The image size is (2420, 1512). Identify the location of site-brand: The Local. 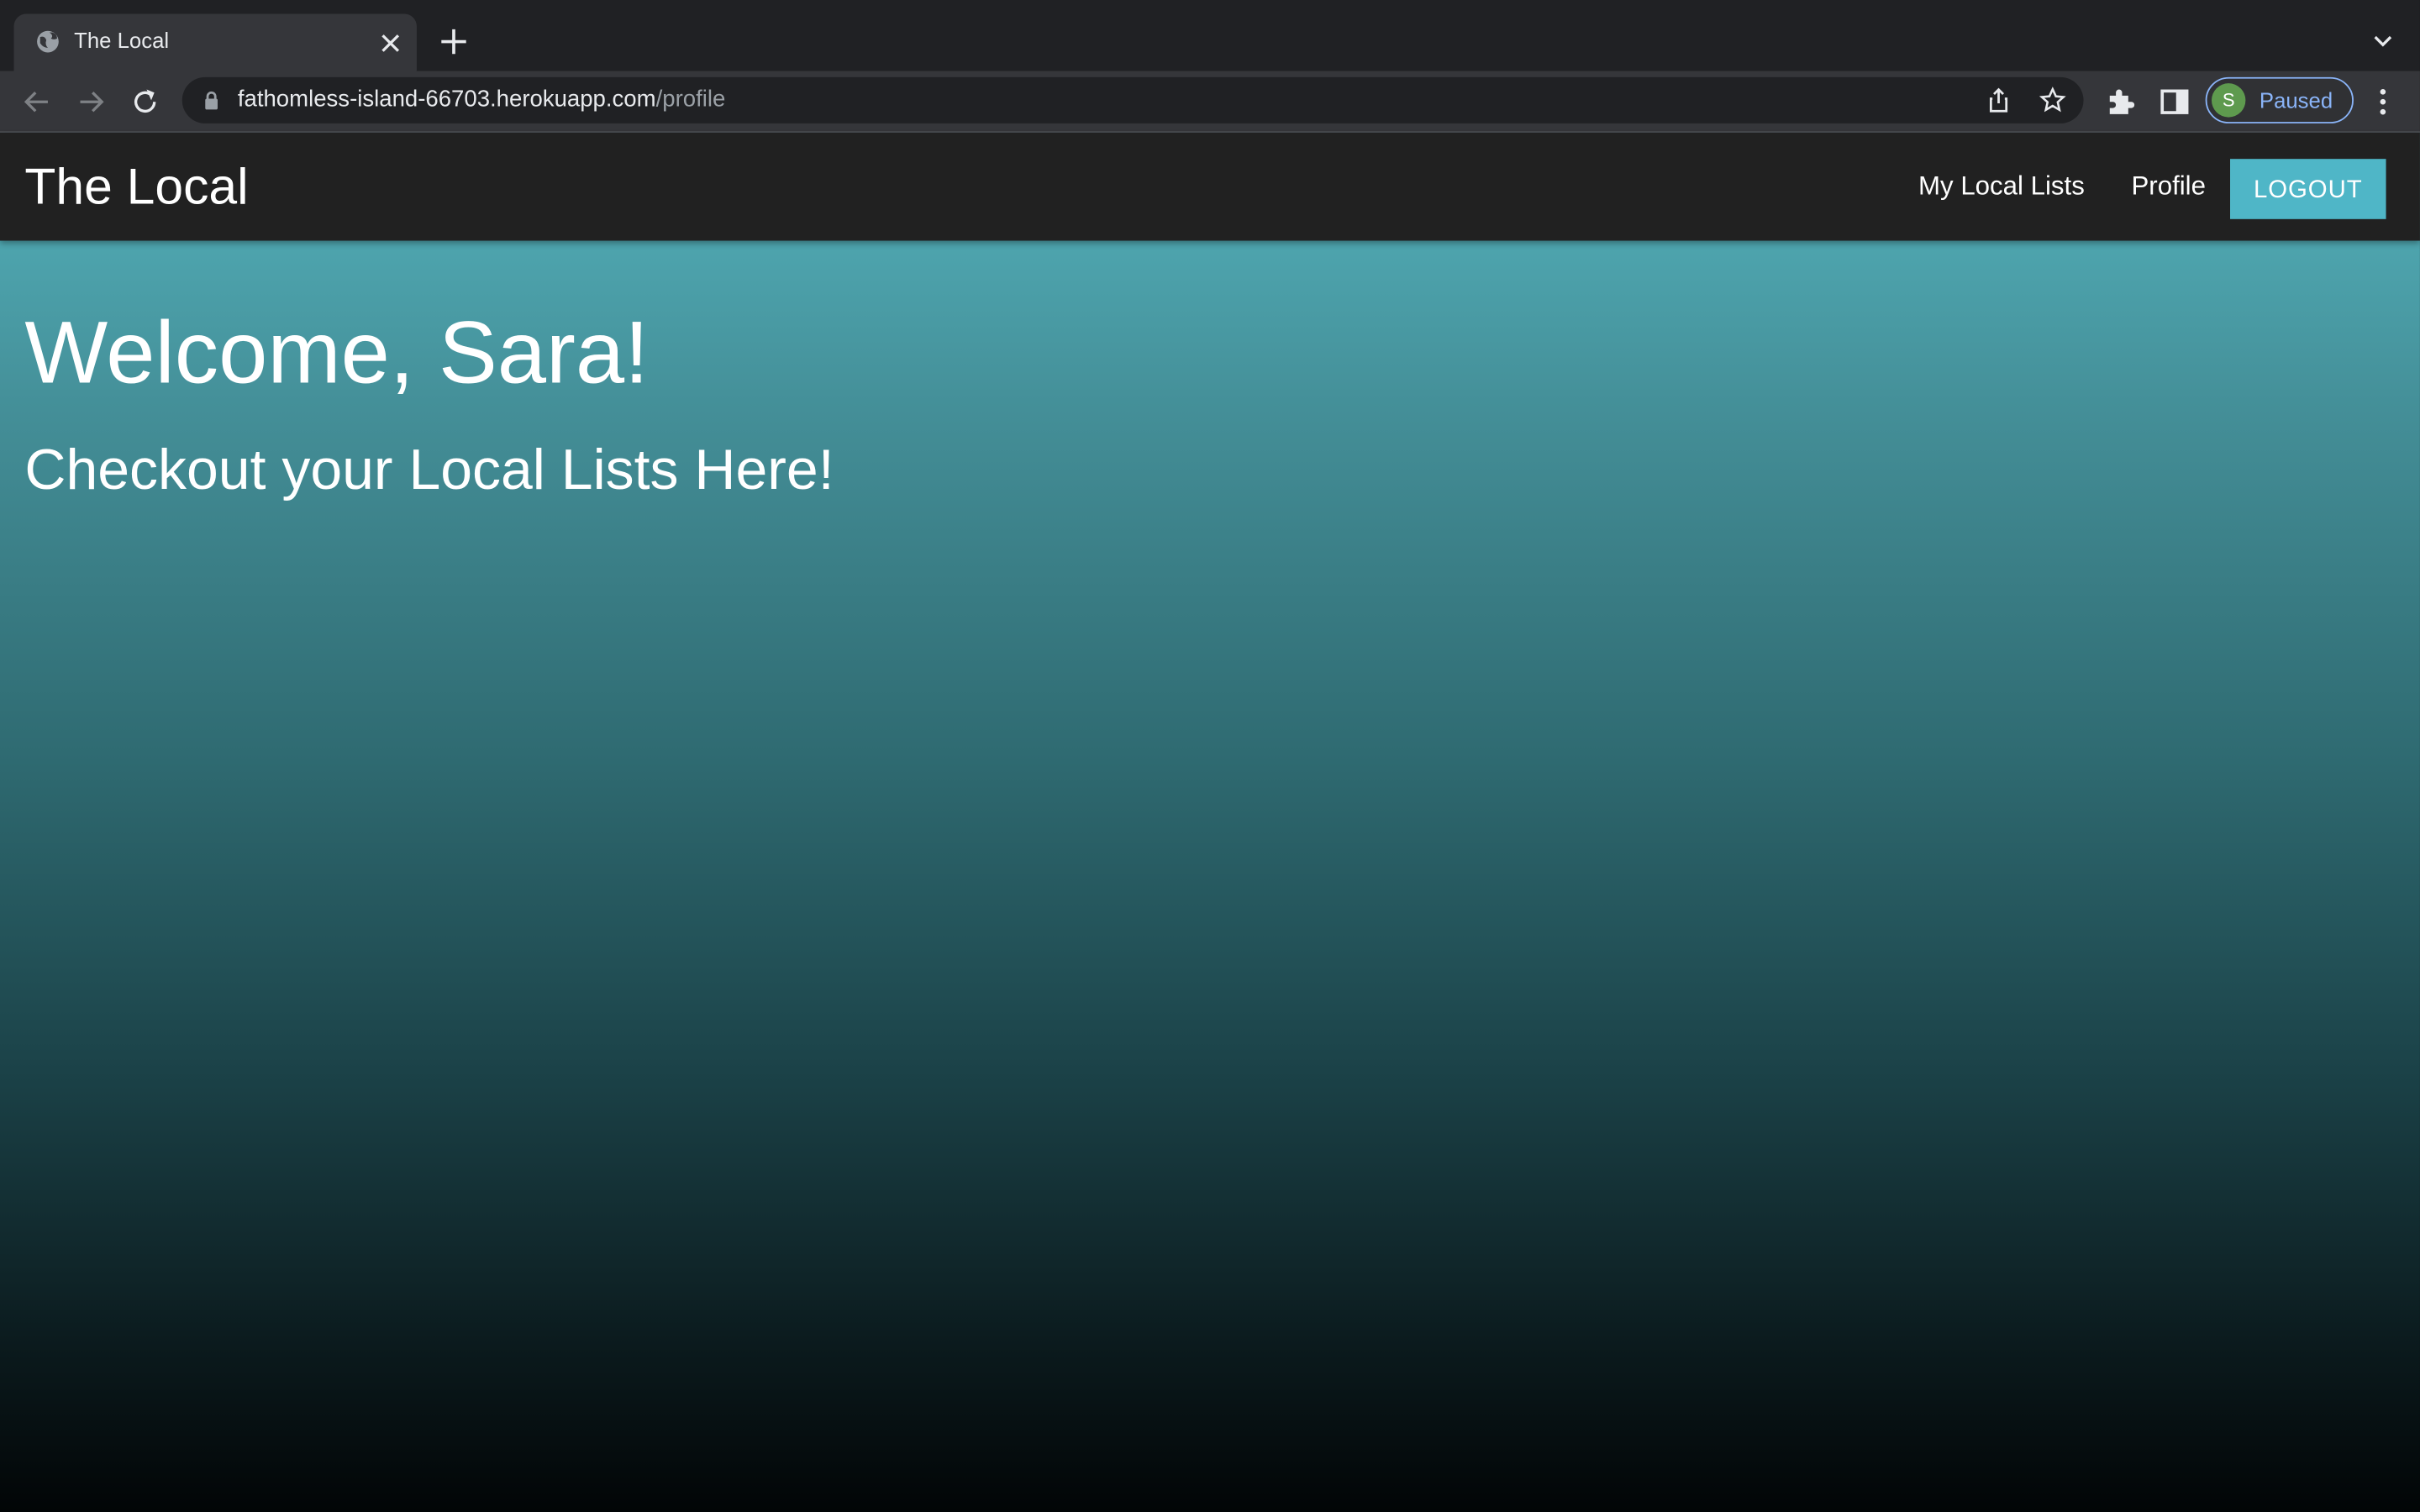
(136, 186).